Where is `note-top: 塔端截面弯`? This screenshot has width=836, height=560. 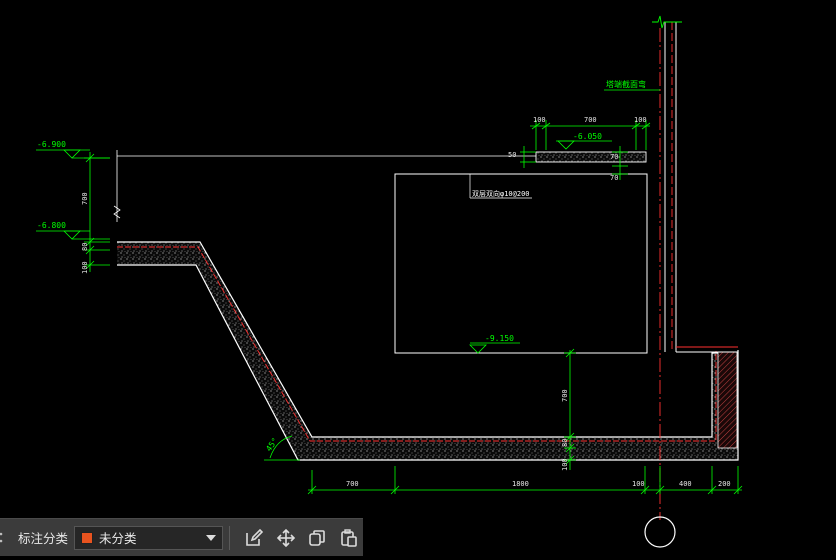 note-top: 塔端截面弯 is located at coordinates (632, 85).